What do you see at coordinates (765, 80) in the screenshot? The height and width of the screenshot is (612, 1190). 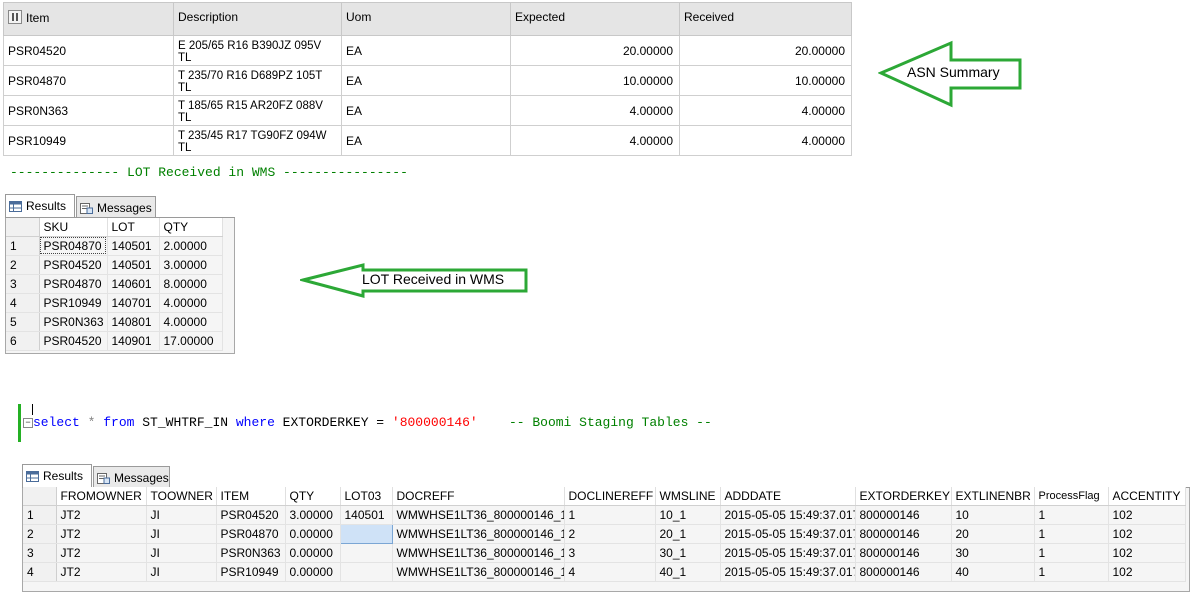 I see `asn-cell-received: 10.00000` at bounding box center [765, 80].